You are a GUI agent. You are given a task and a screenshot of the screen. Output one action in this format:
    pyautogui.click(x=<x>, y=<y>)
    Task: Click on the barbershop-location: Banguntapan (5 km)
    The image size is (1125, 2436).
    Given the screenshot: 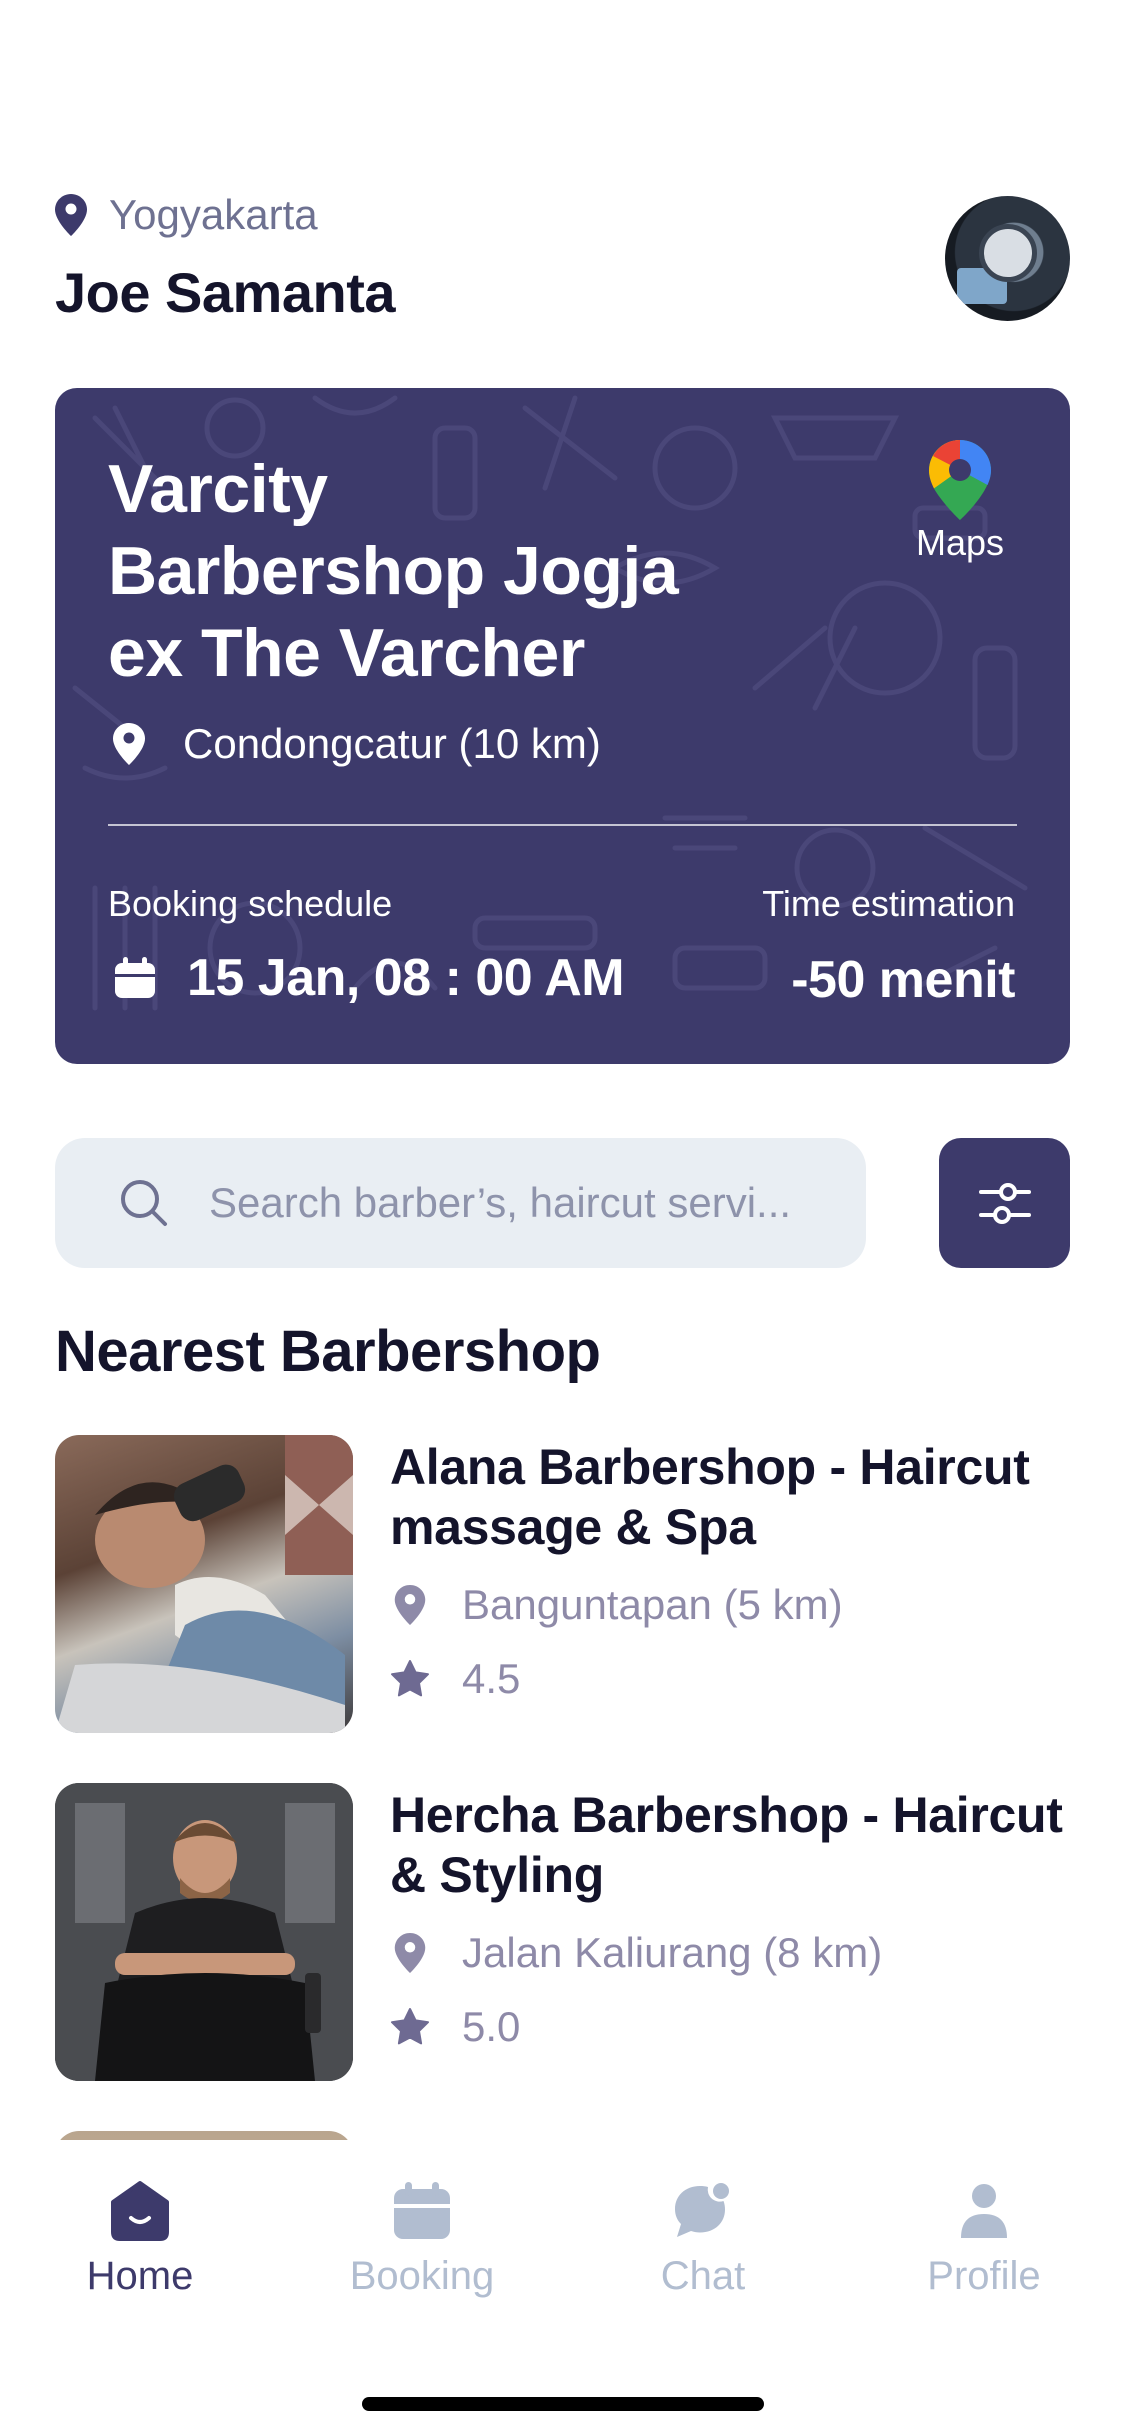 What is the action you would take?
    pyautogui.click(x=730, y=1605)
    